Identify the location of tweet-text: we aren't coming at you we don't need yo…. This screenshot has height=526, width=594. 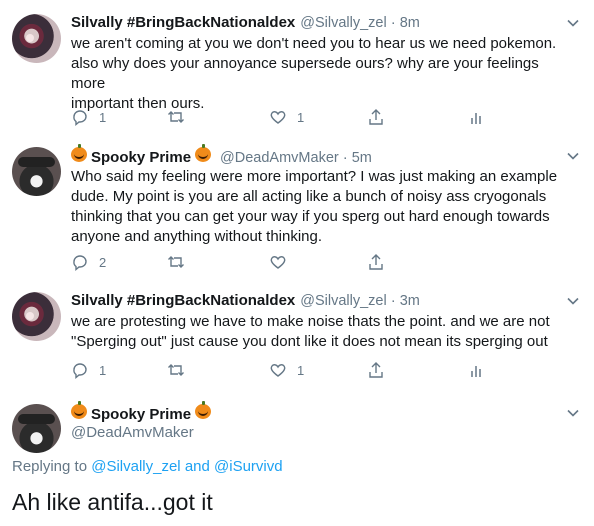
(319, 74).